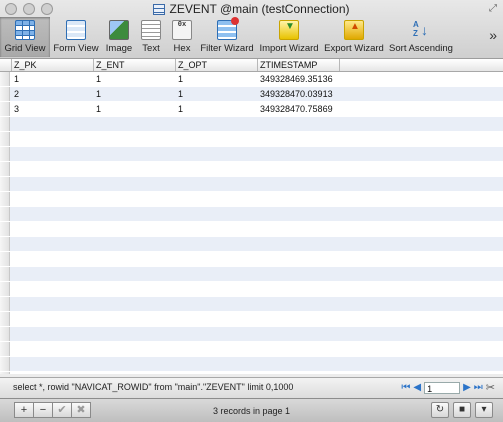 The width and height of the screenshot is (503, 422). Describe the element at coordinates (490, 387) in the screenshot. I see `settings-wrench-icon: ✂` at that location.